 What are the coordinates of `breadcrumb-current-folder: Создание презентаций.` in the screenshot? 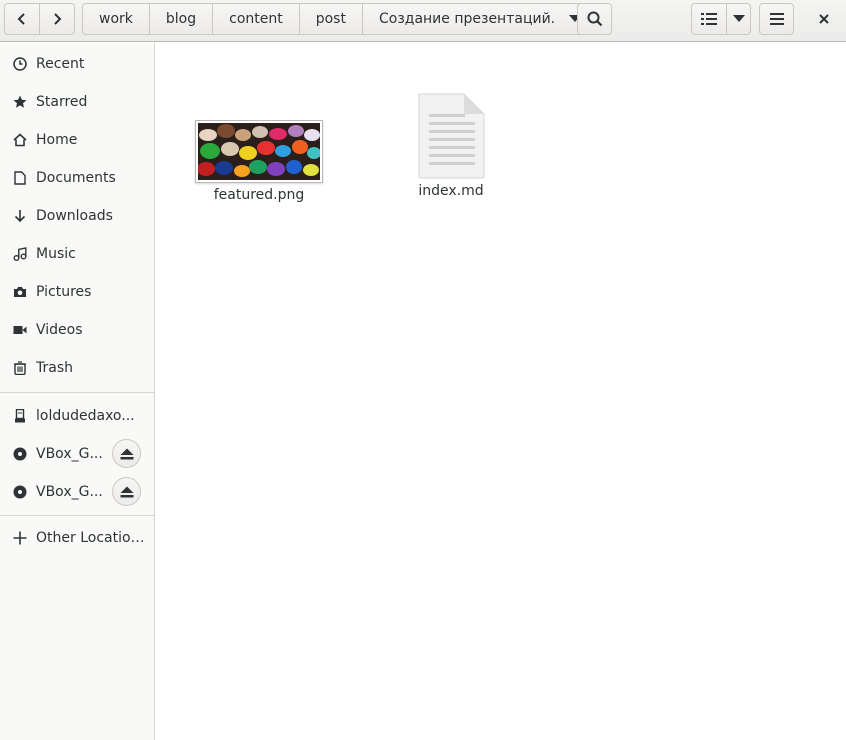 It's located at (477, 19).